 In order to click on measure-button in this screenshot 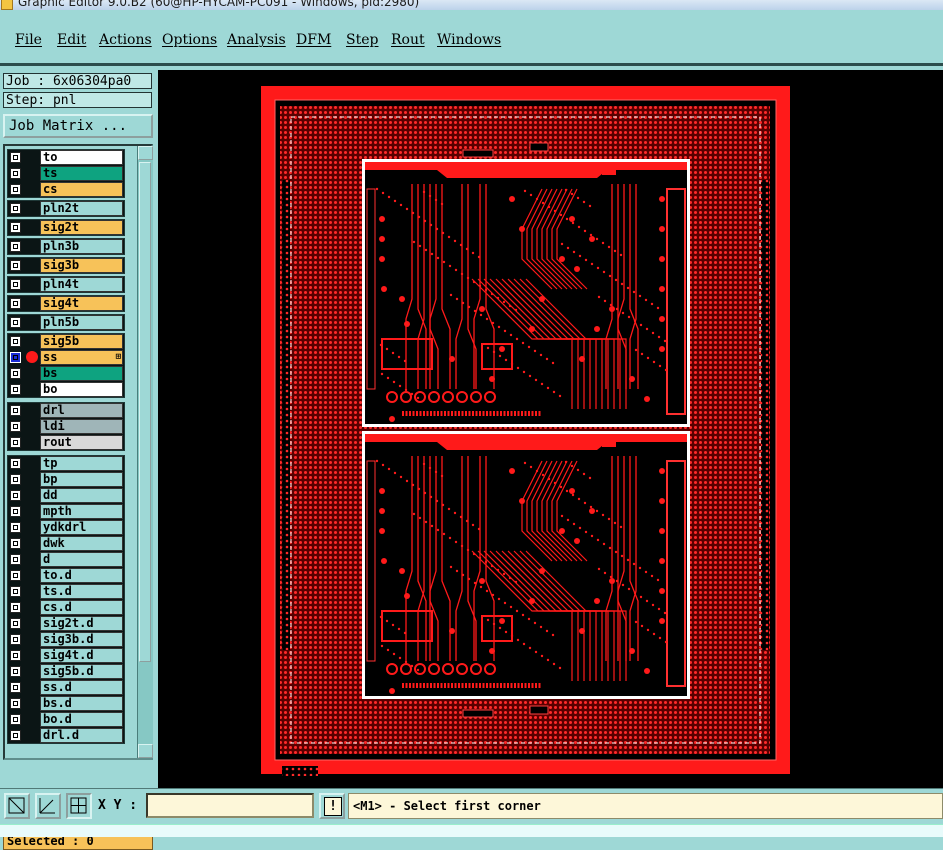, I will do `click(48, 806)`.